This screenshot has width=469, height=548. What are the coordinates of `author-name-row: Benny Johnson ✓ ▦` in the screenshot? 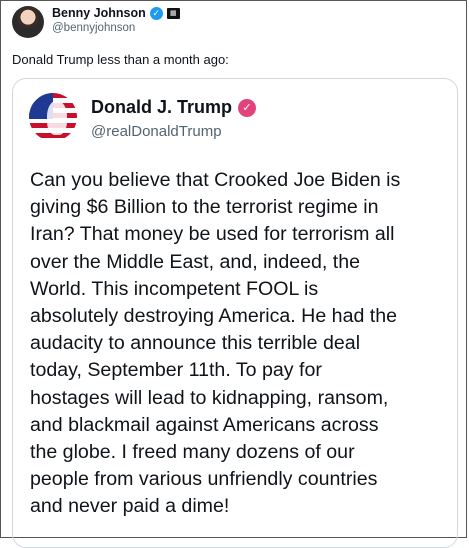 It's located at (116, 13).